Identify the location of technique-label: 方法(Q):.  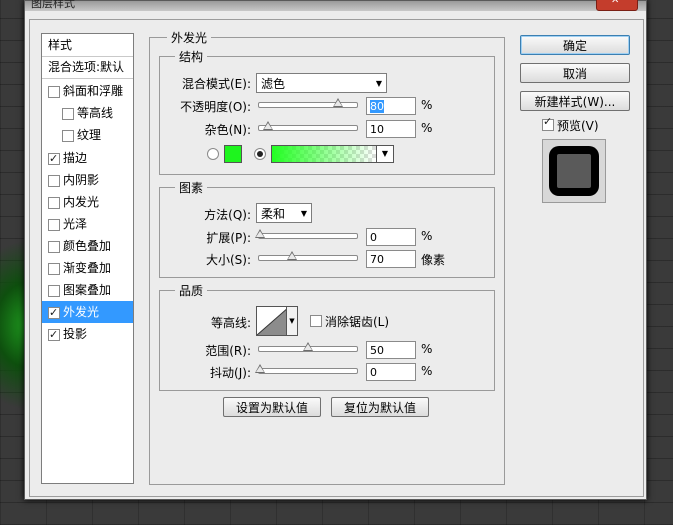
(227, 215).